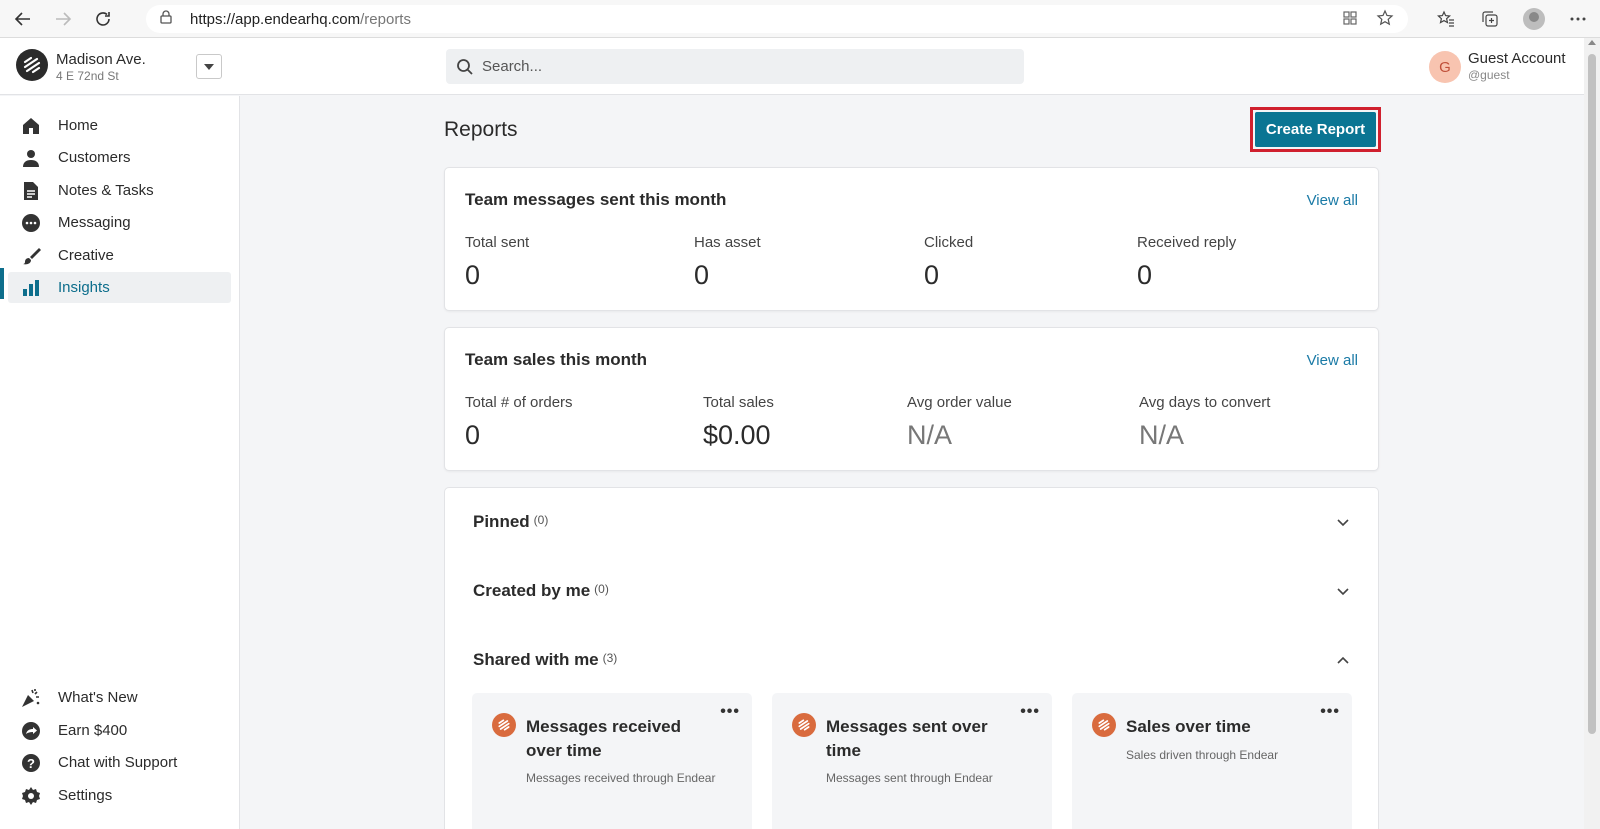 The image size is (1600, 829). What do you see at coordinates (727, 242) in the screenshot?
I see `stat-label: Has asset` at bounding box center [727, 242].